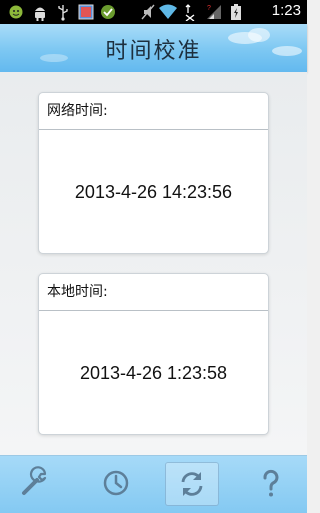 The width and height of the screenshot is (320, 513). Describe the element at coordinates (34, 480) in the screenshot. I see `wrench-icon` at that location.